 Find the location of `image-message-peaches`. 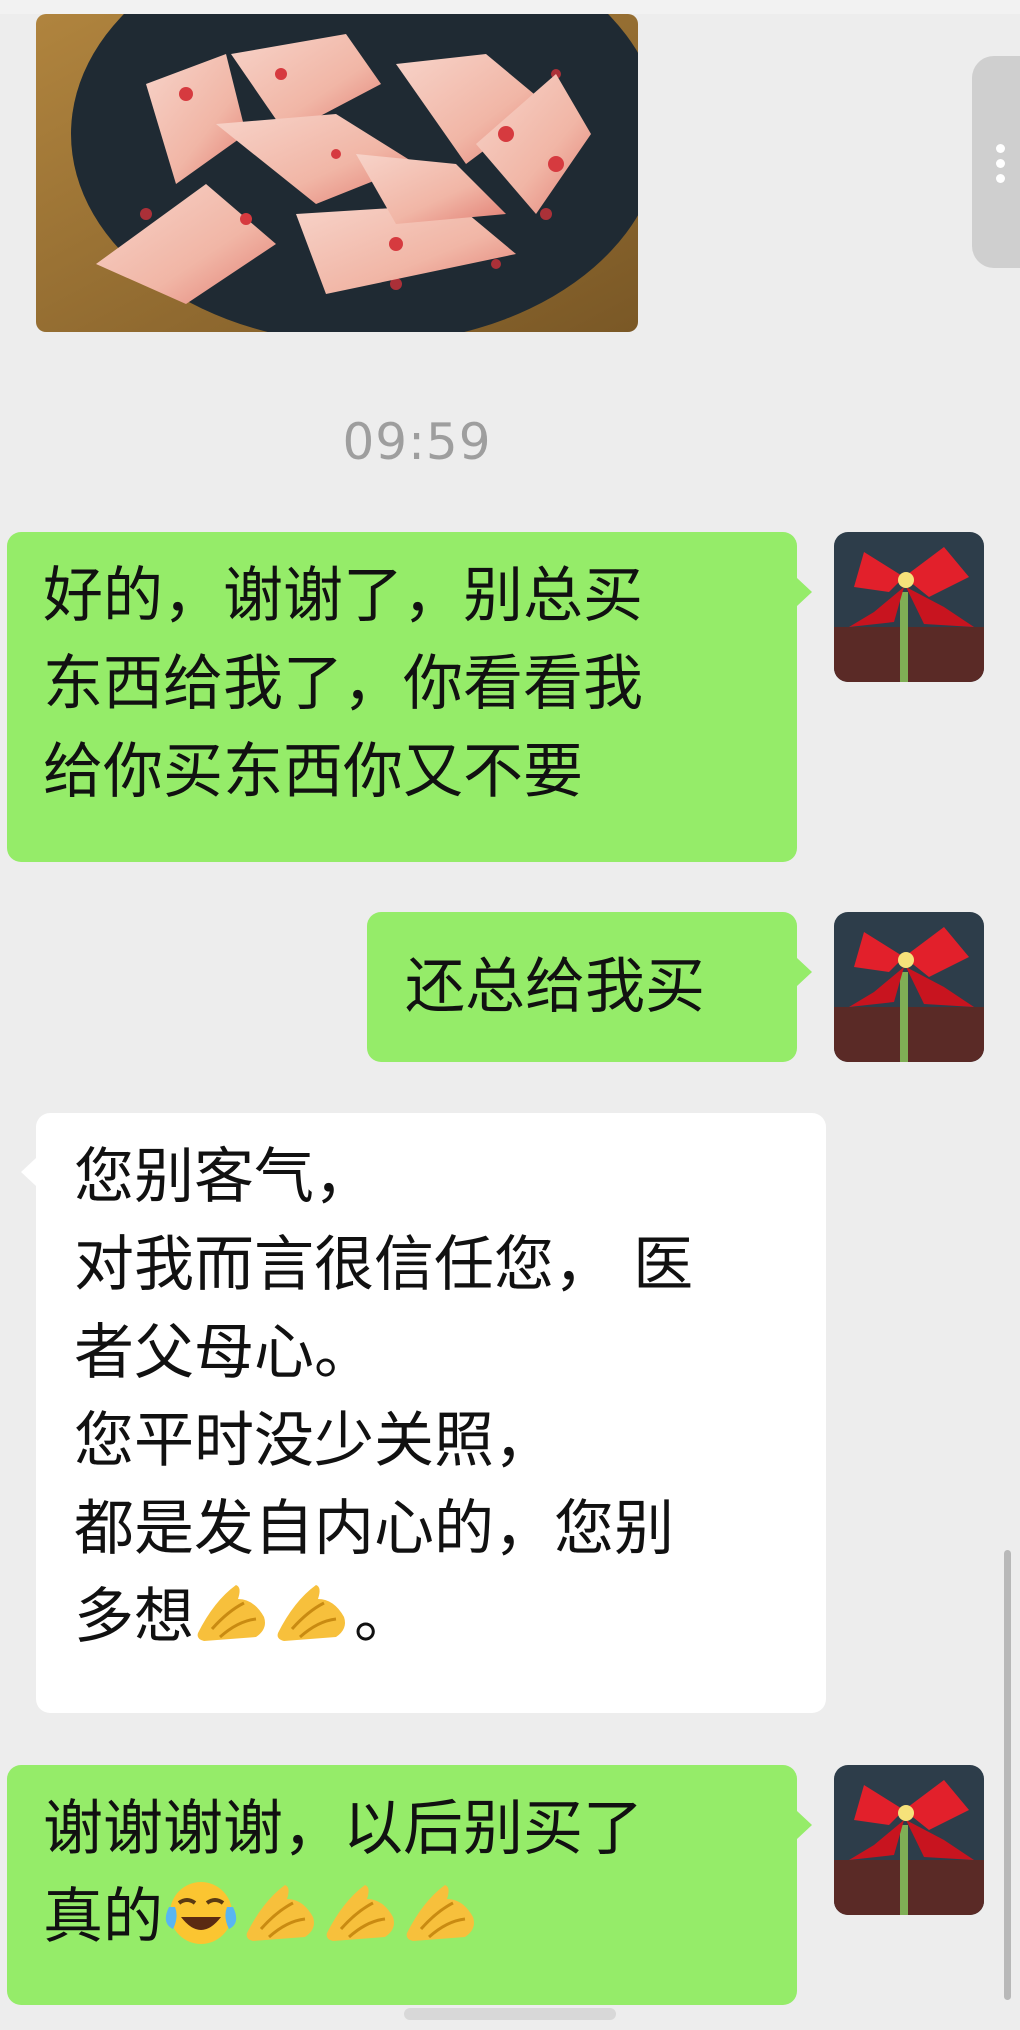

image-message-peaches is located at coordinates (337, 173).